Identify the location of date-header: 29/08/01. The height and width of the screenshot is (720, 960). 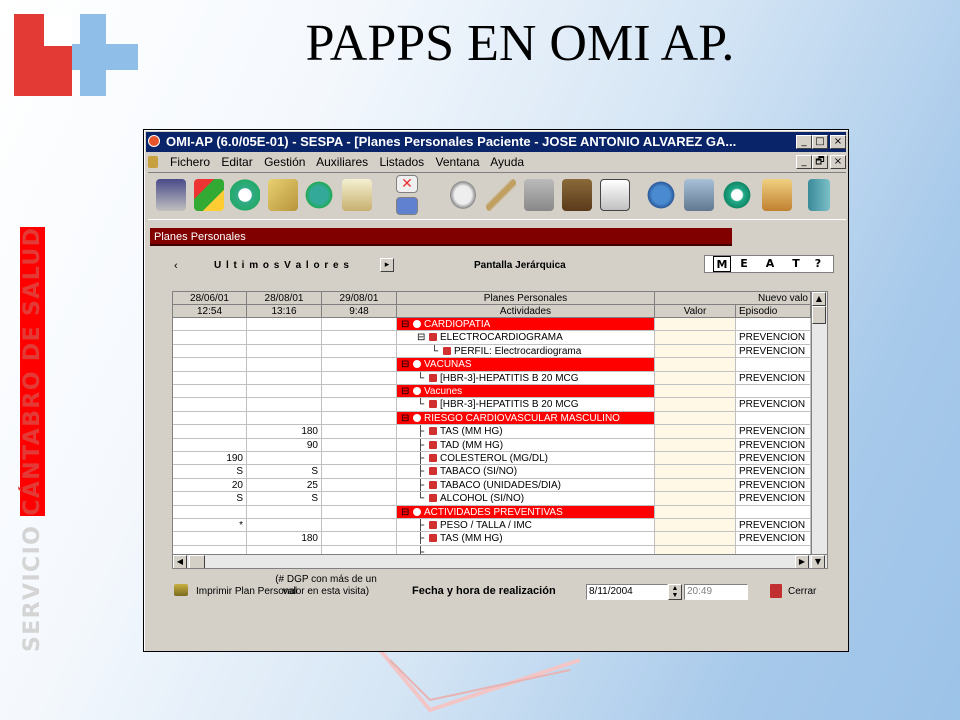
(359, 298).